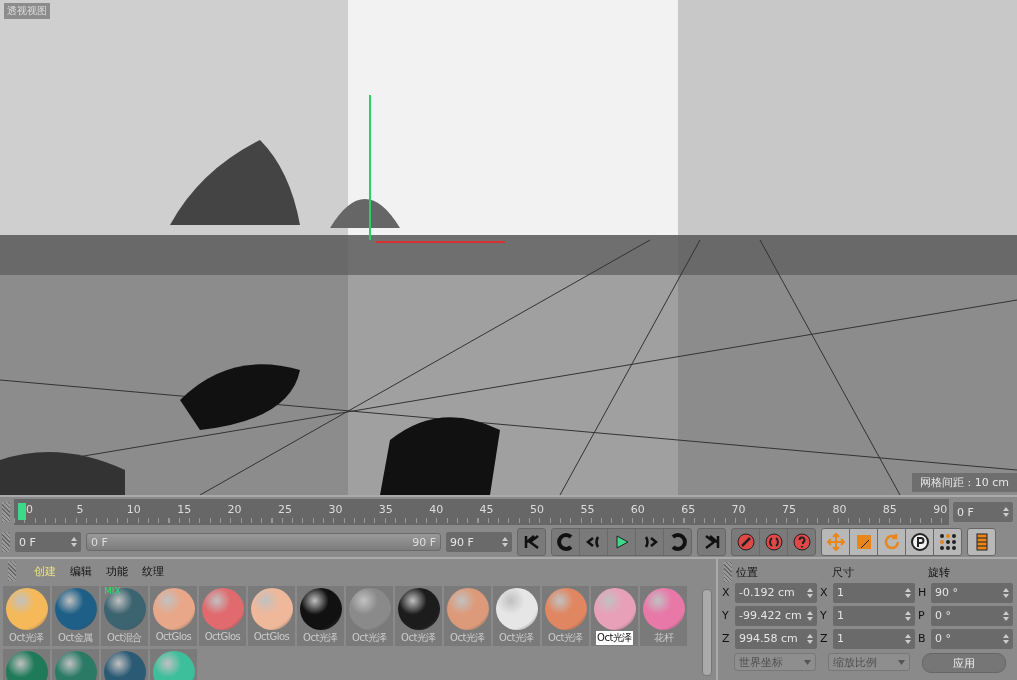 The image size is (1017, 680). I want to click on menu-item: 编辑, so click(81, 571).